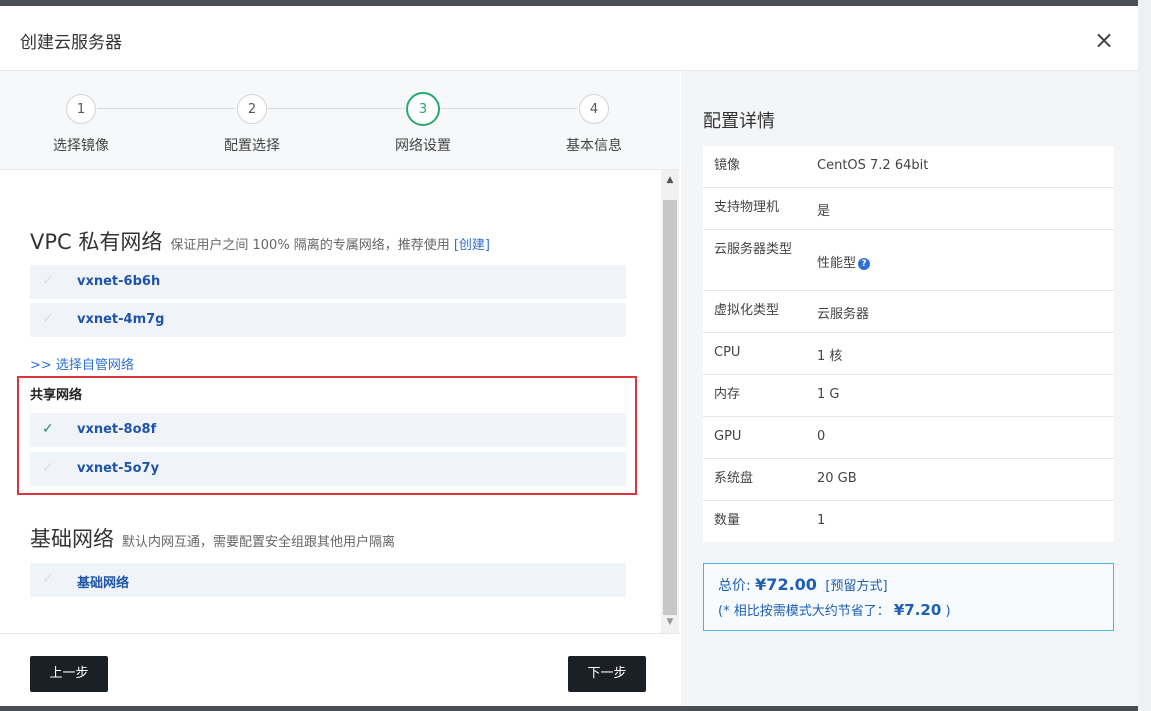 This screenshot has width=1151, height=711. What do you see at coordinates (908, 438) in the screenshot?
I see `detail-row: GPU 0` at bounding box center [908, 438].